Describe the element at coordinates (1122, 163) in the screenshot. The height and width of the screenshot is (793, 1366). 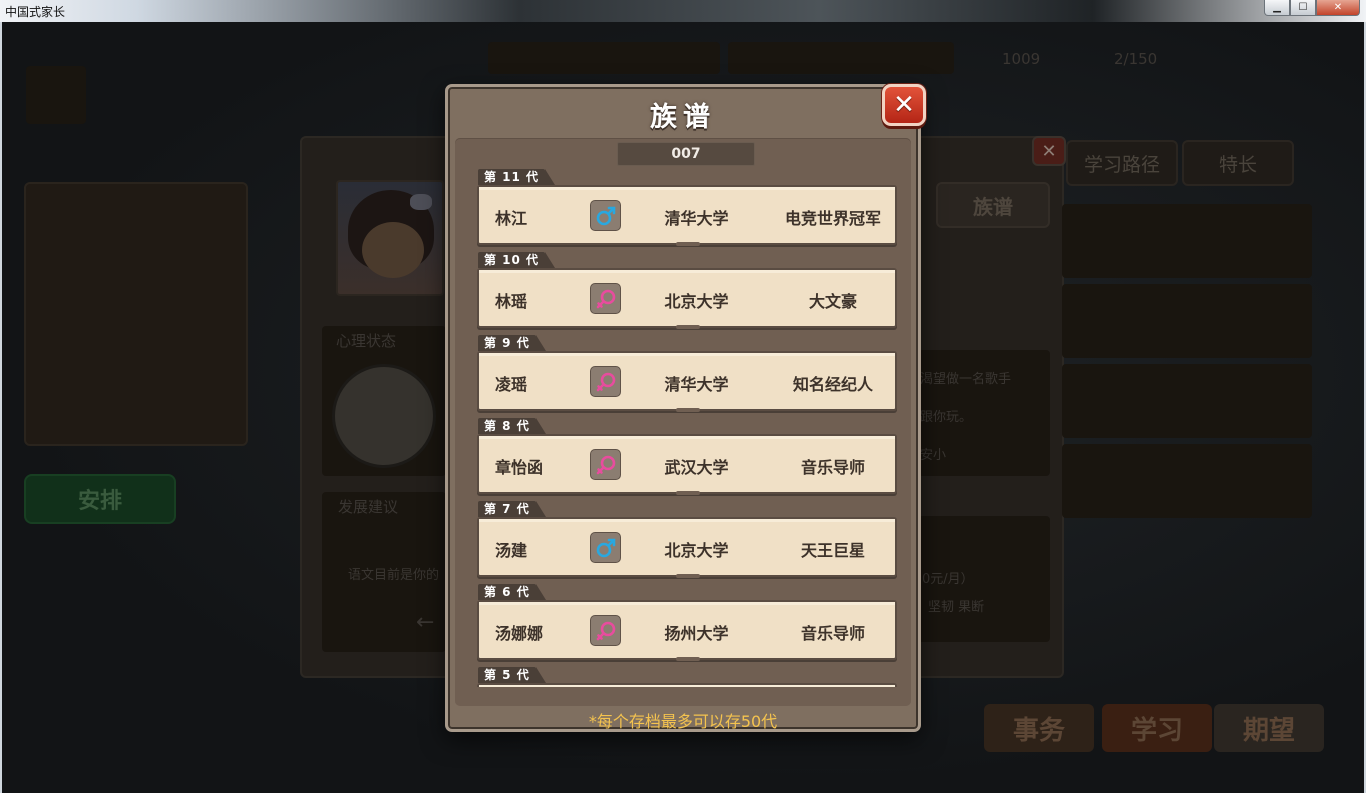
I see `tab-learning-path: 学习路径` at that location.